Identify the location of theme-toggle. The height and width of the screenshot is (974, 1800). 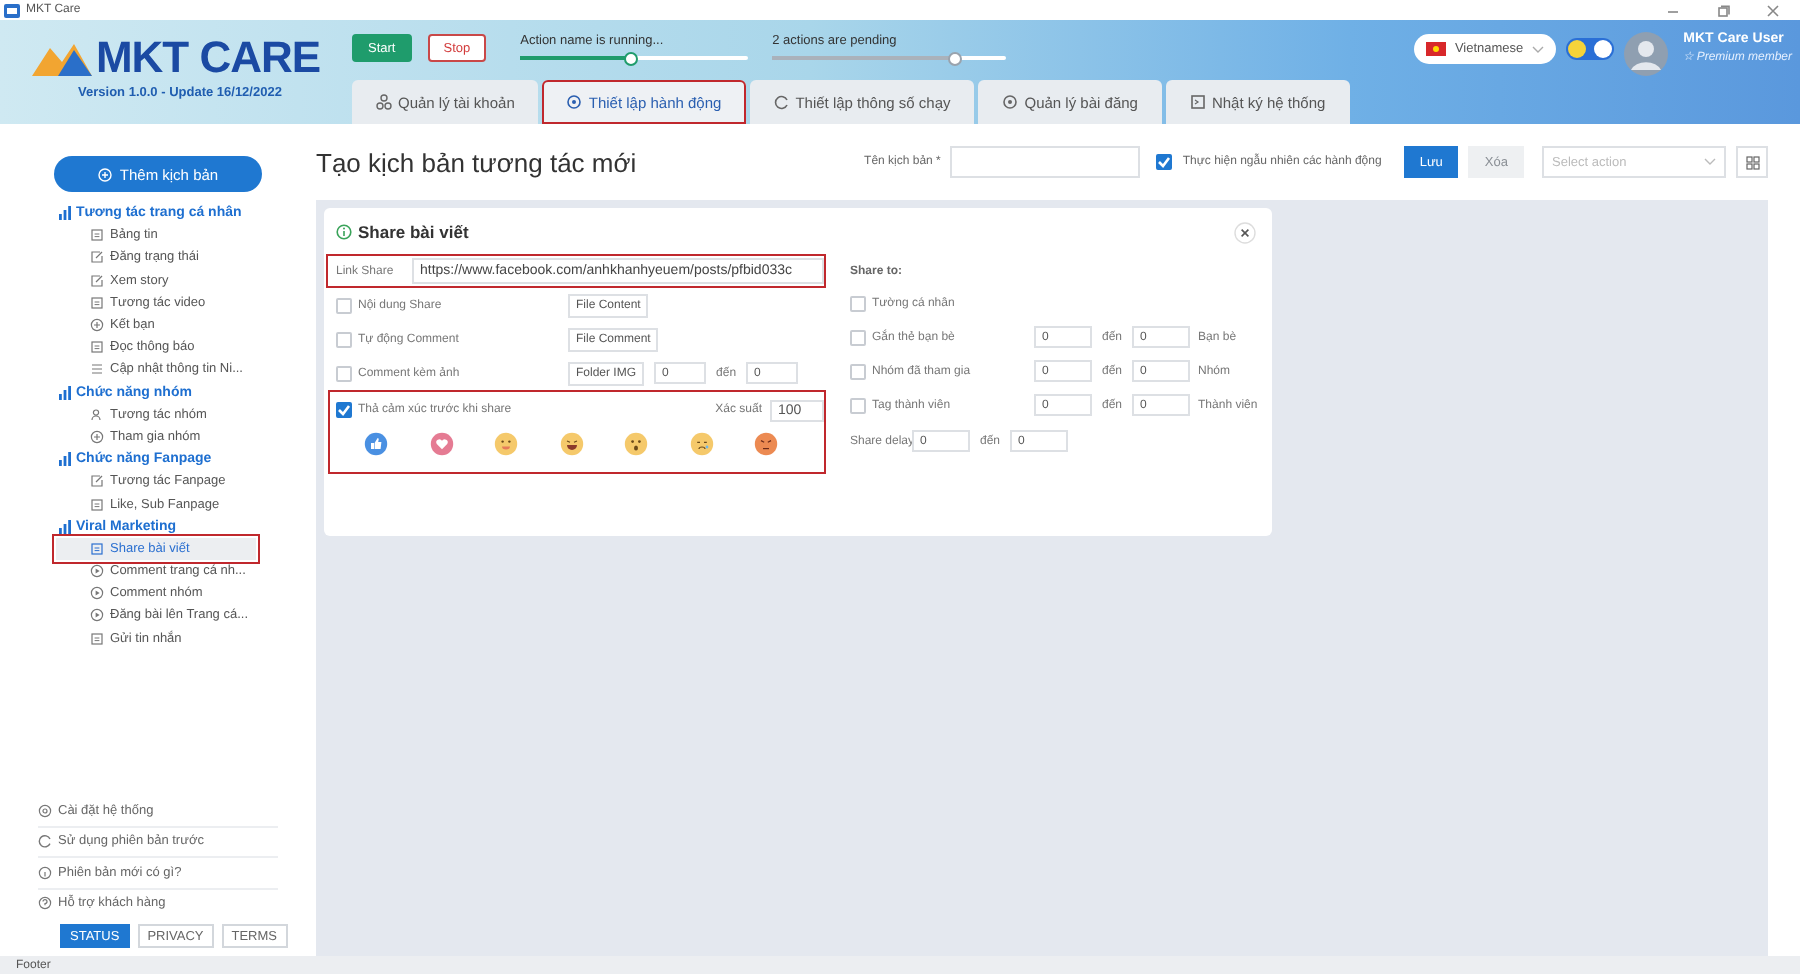
(1589, 49).